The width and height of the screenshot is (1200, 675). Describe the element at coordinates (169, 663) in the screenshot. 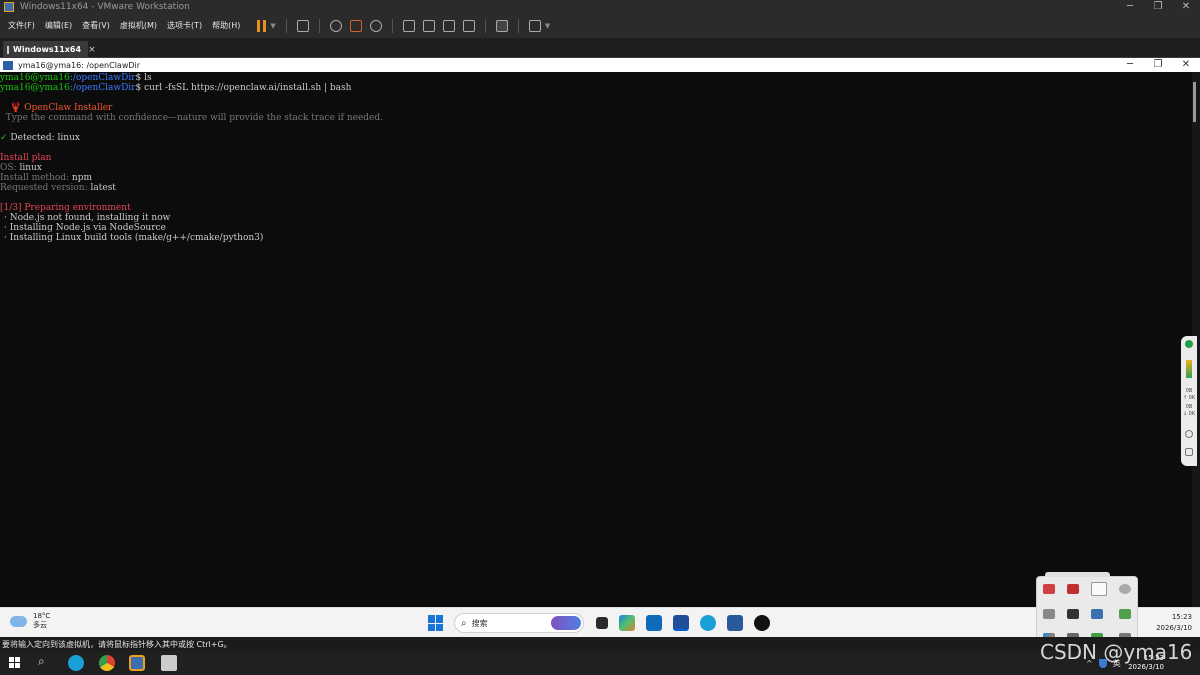

I see `host-app-icon` at that location.